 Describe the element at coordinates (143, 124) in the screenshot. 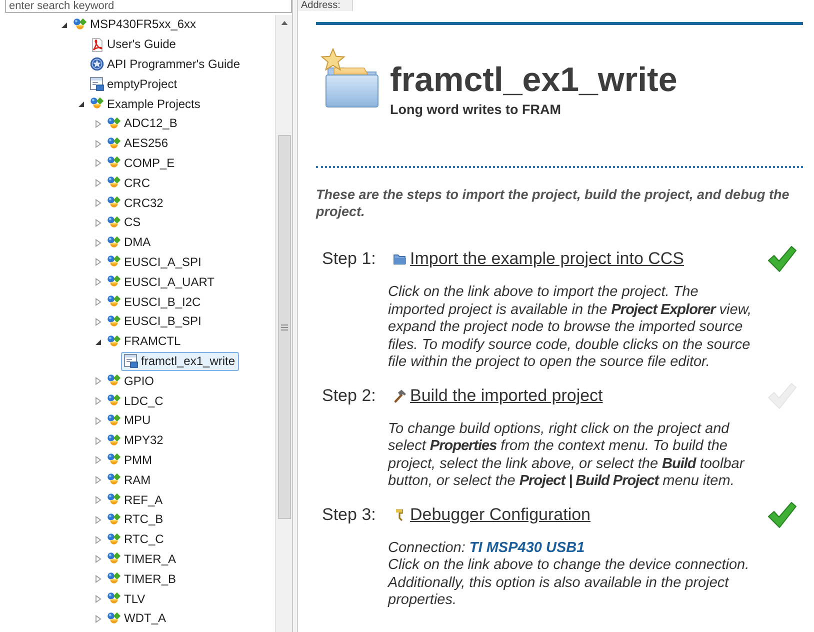

I see `tree-item: ADC12_B` at that location.